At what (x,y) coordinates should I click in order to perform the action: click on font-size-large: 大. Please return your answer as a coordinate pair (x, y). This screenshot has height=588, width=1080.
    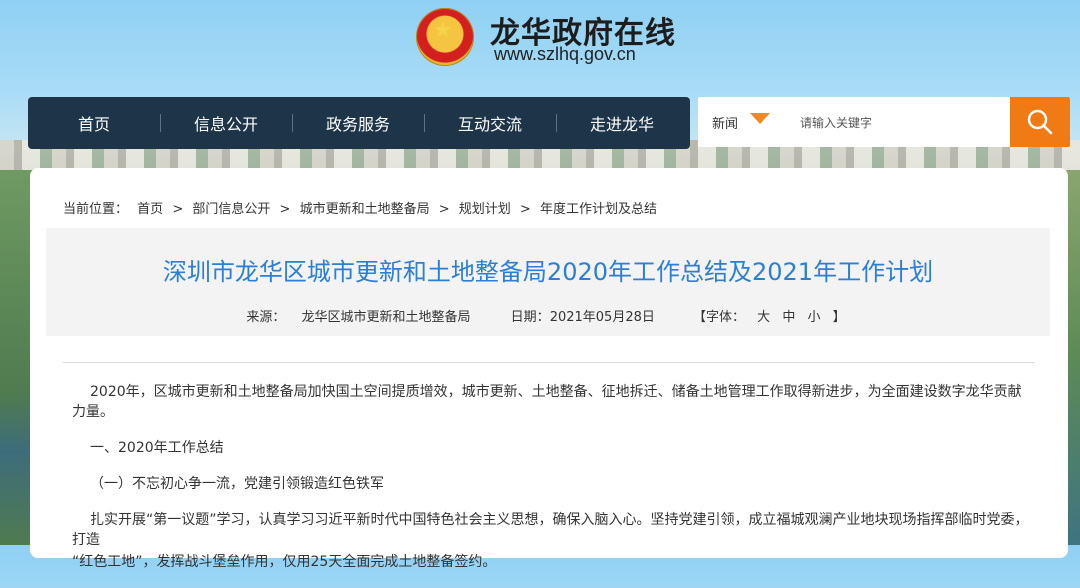
    Looking at the image, I should click on (763, 317).